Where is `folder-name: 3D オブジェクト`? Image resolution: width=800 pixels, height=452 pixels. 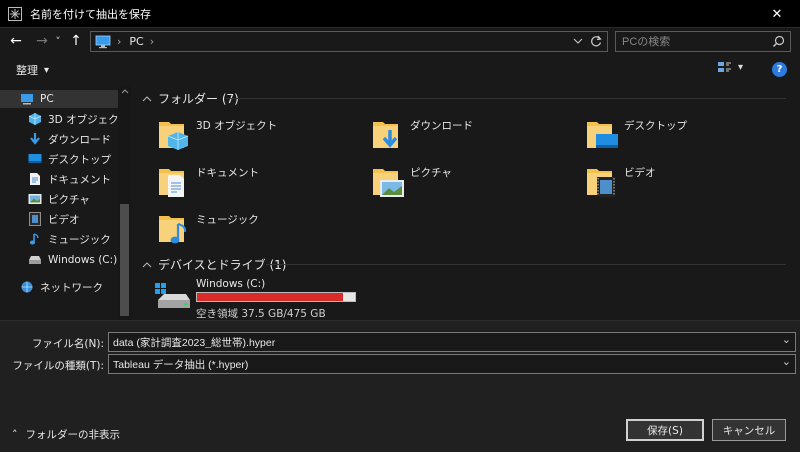
folder-name: 3D オブジェクト is located at coordinates (237, 126).